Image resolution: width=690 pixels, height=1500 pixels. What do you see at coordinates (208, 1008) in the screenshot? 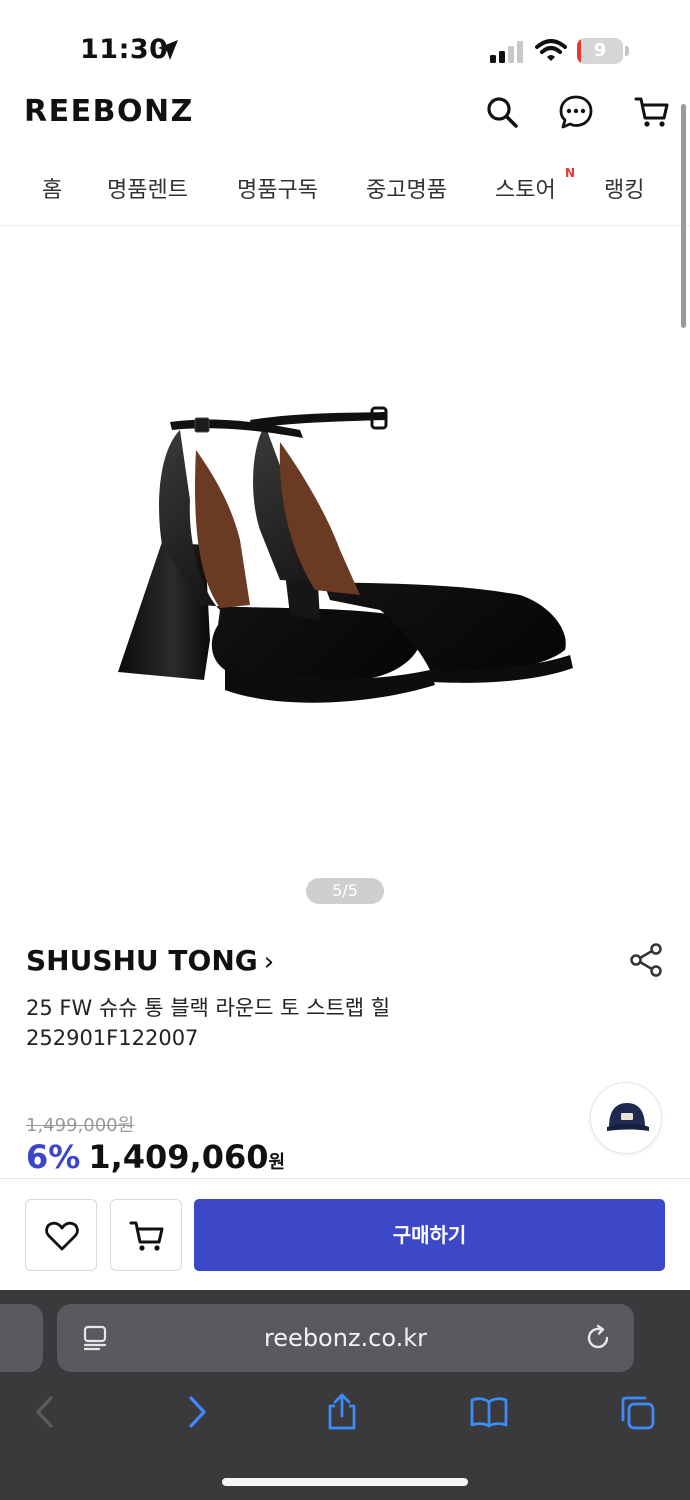
I see `product-name: 25 FW 슈슈 통 블랙 라운드 토 스트랩 힐` at bounding box center [208, 1008].